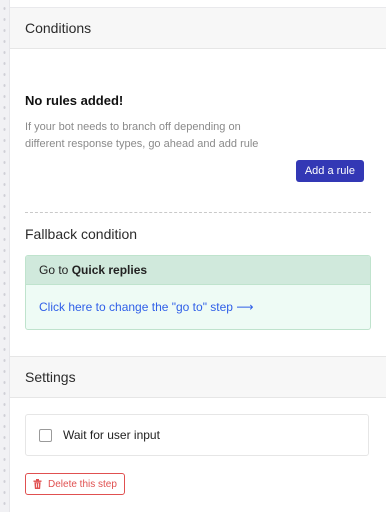 The height and width of the screenshot is (512, 386). What do you see at coordinates (197, 435) in the screenshot?
I see `wait-for-input-option: Wait for user input` at bounding box center [197, 435].